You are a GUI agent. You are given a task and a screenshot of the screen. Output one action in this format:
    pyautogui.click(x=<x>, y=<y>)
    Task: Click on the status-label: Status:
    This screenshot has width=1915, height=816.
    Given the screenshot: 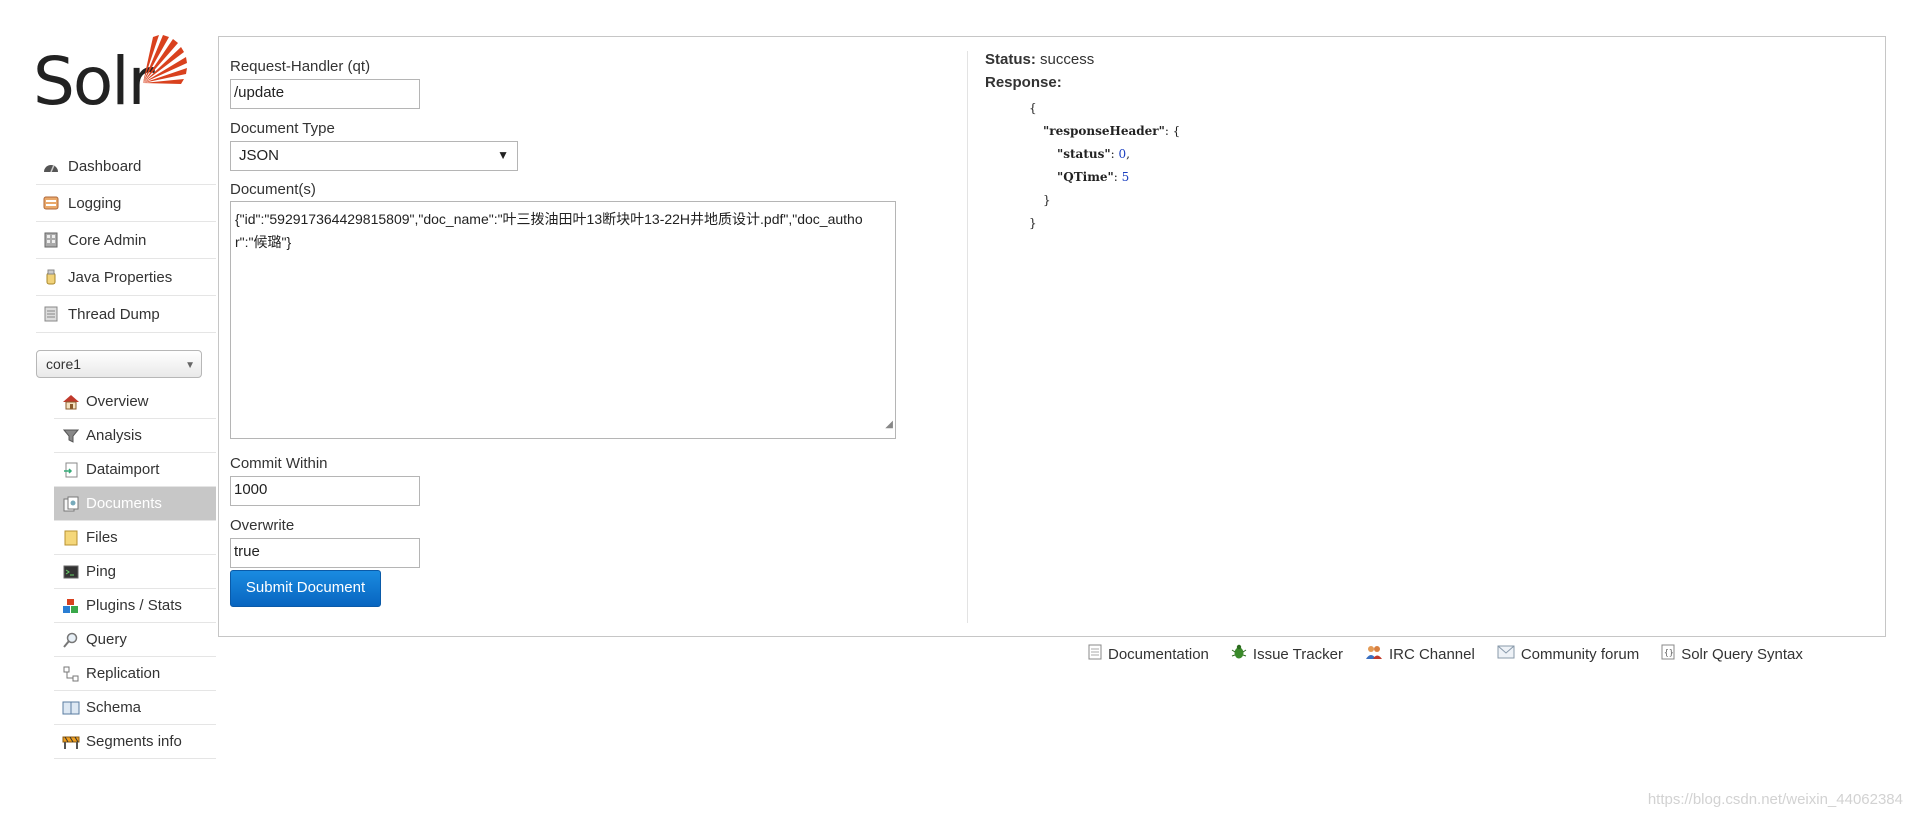 What is the action you would take?
    pyautogui.click(x=1010, y=59)
    